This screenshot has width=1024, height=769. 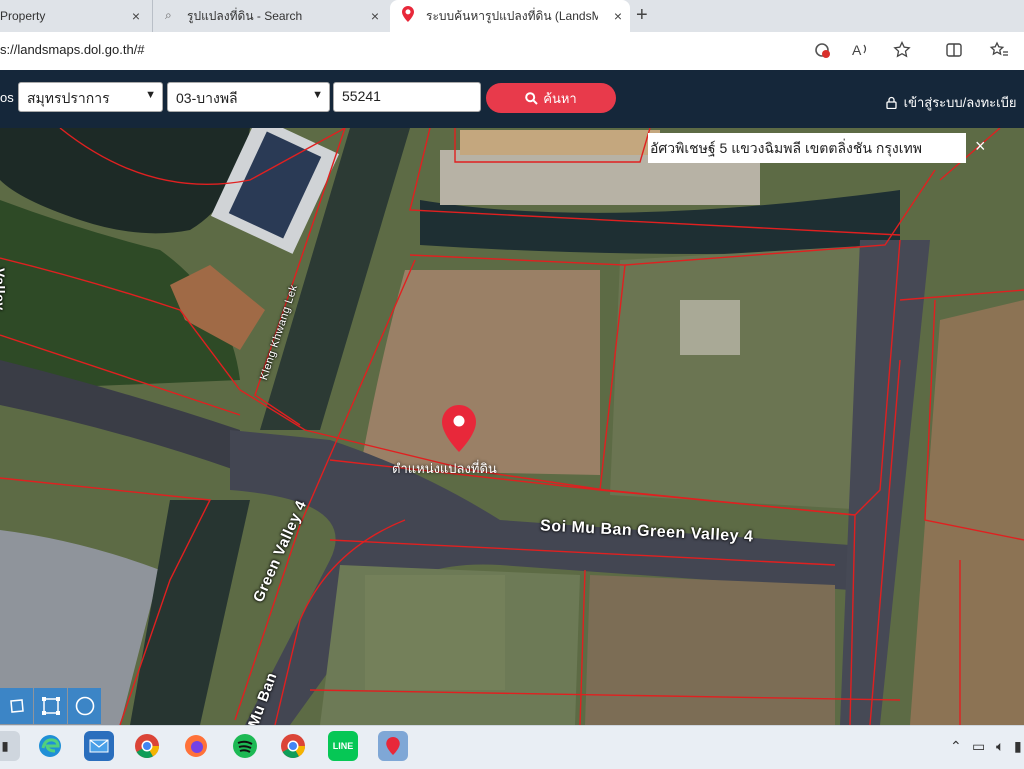 I want to click on rectangle-icon, so click(x=50, y=706).